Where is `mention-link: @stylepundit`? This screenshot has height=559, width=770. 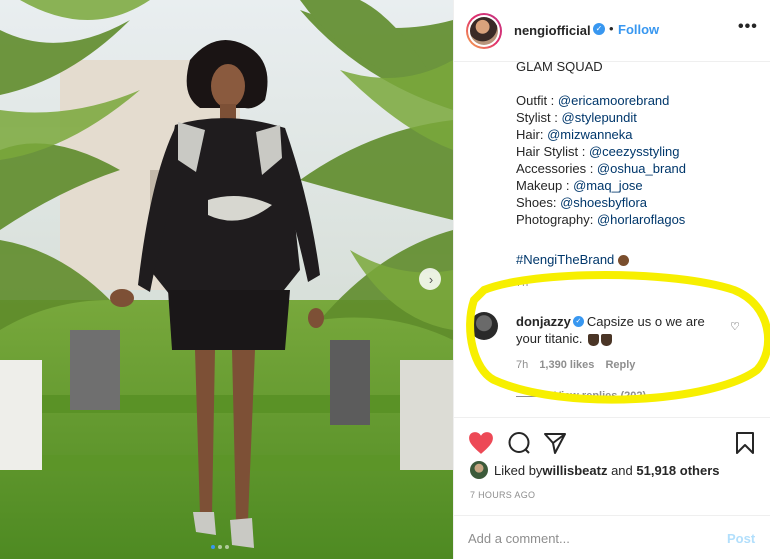 mention-link: @stylepundit is located at coordinates (599, 117).